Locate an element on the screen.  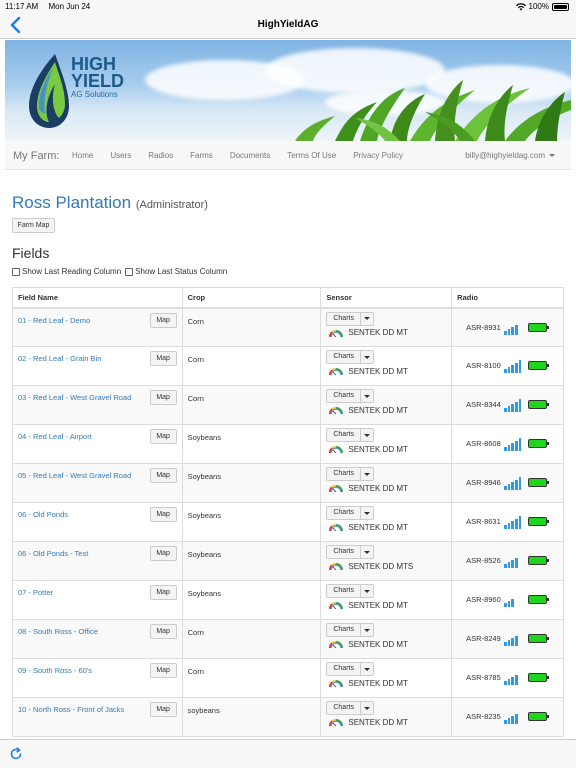
radio-id: ASR-8960 is located at coordinates (483, 599).